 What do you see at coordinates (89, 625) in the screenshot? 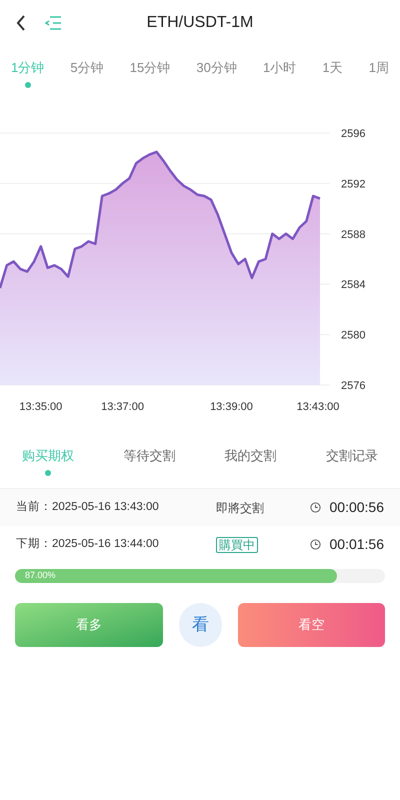
I see `buy-up-button: 看多` at bounding box center [89, 625].